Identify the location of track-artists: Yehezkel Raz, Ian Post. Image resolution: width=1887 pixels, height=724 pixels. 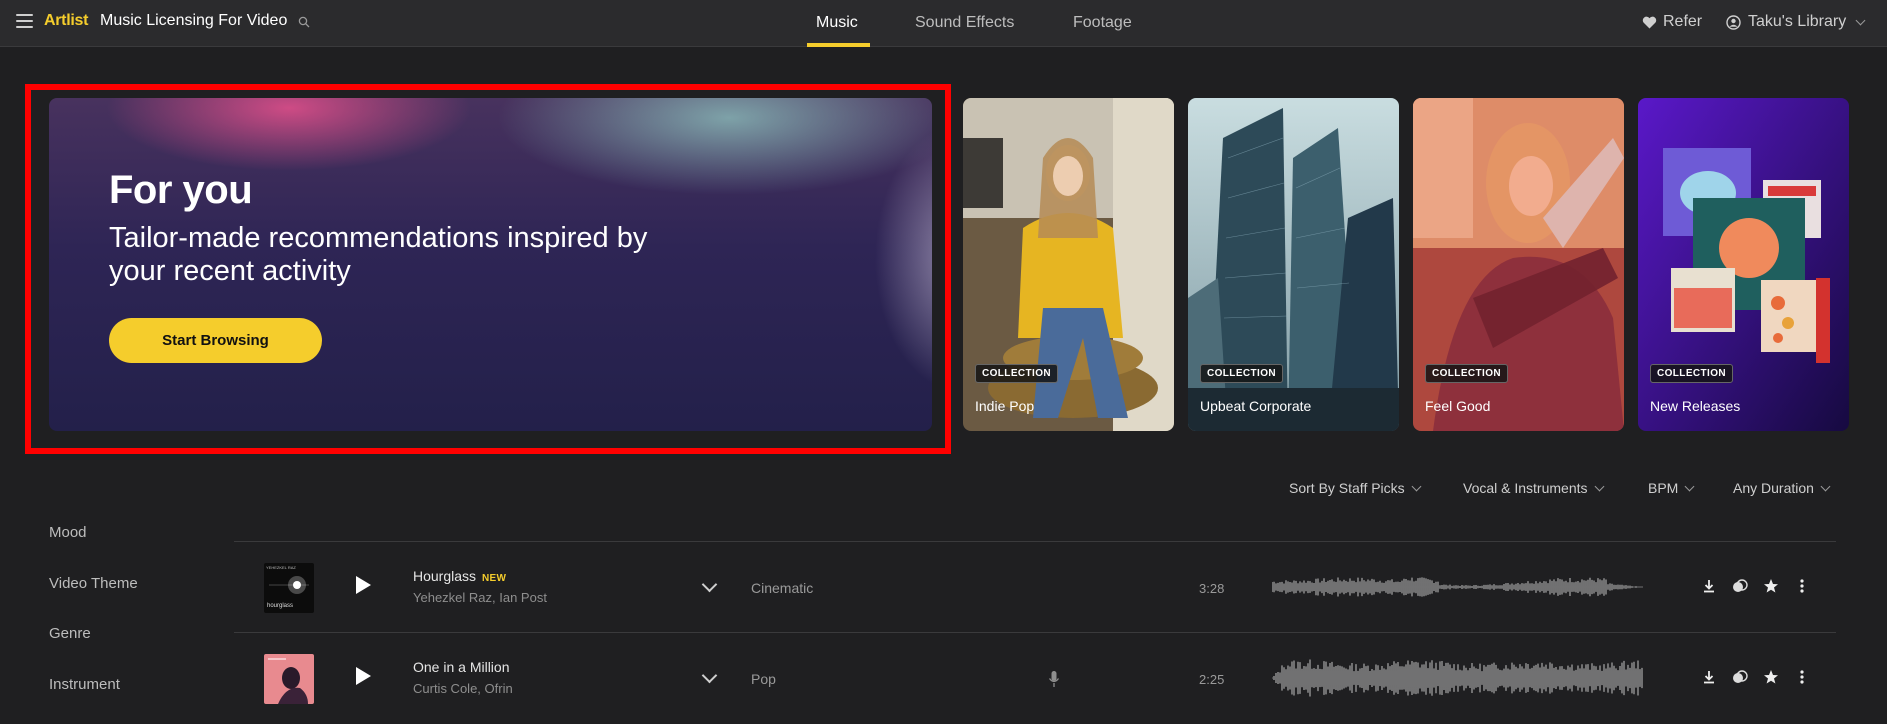
(480, 597).